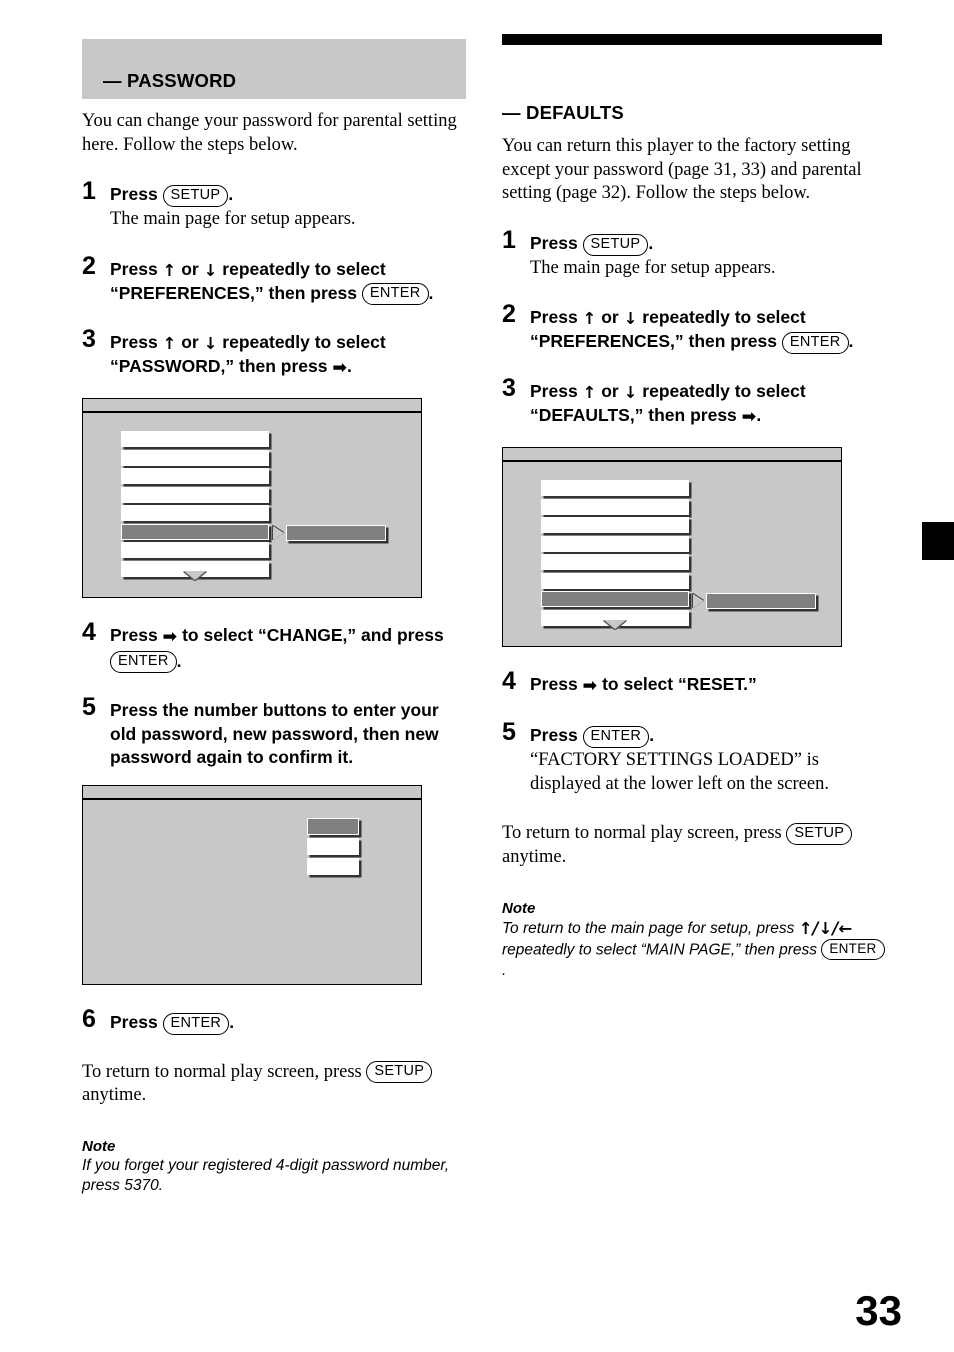 This screenshot has width=954, height=1352. What do you see at coordinates (89, 632) in the screenshot?
I see `step-number: 4` at bounding box center [89, 632].